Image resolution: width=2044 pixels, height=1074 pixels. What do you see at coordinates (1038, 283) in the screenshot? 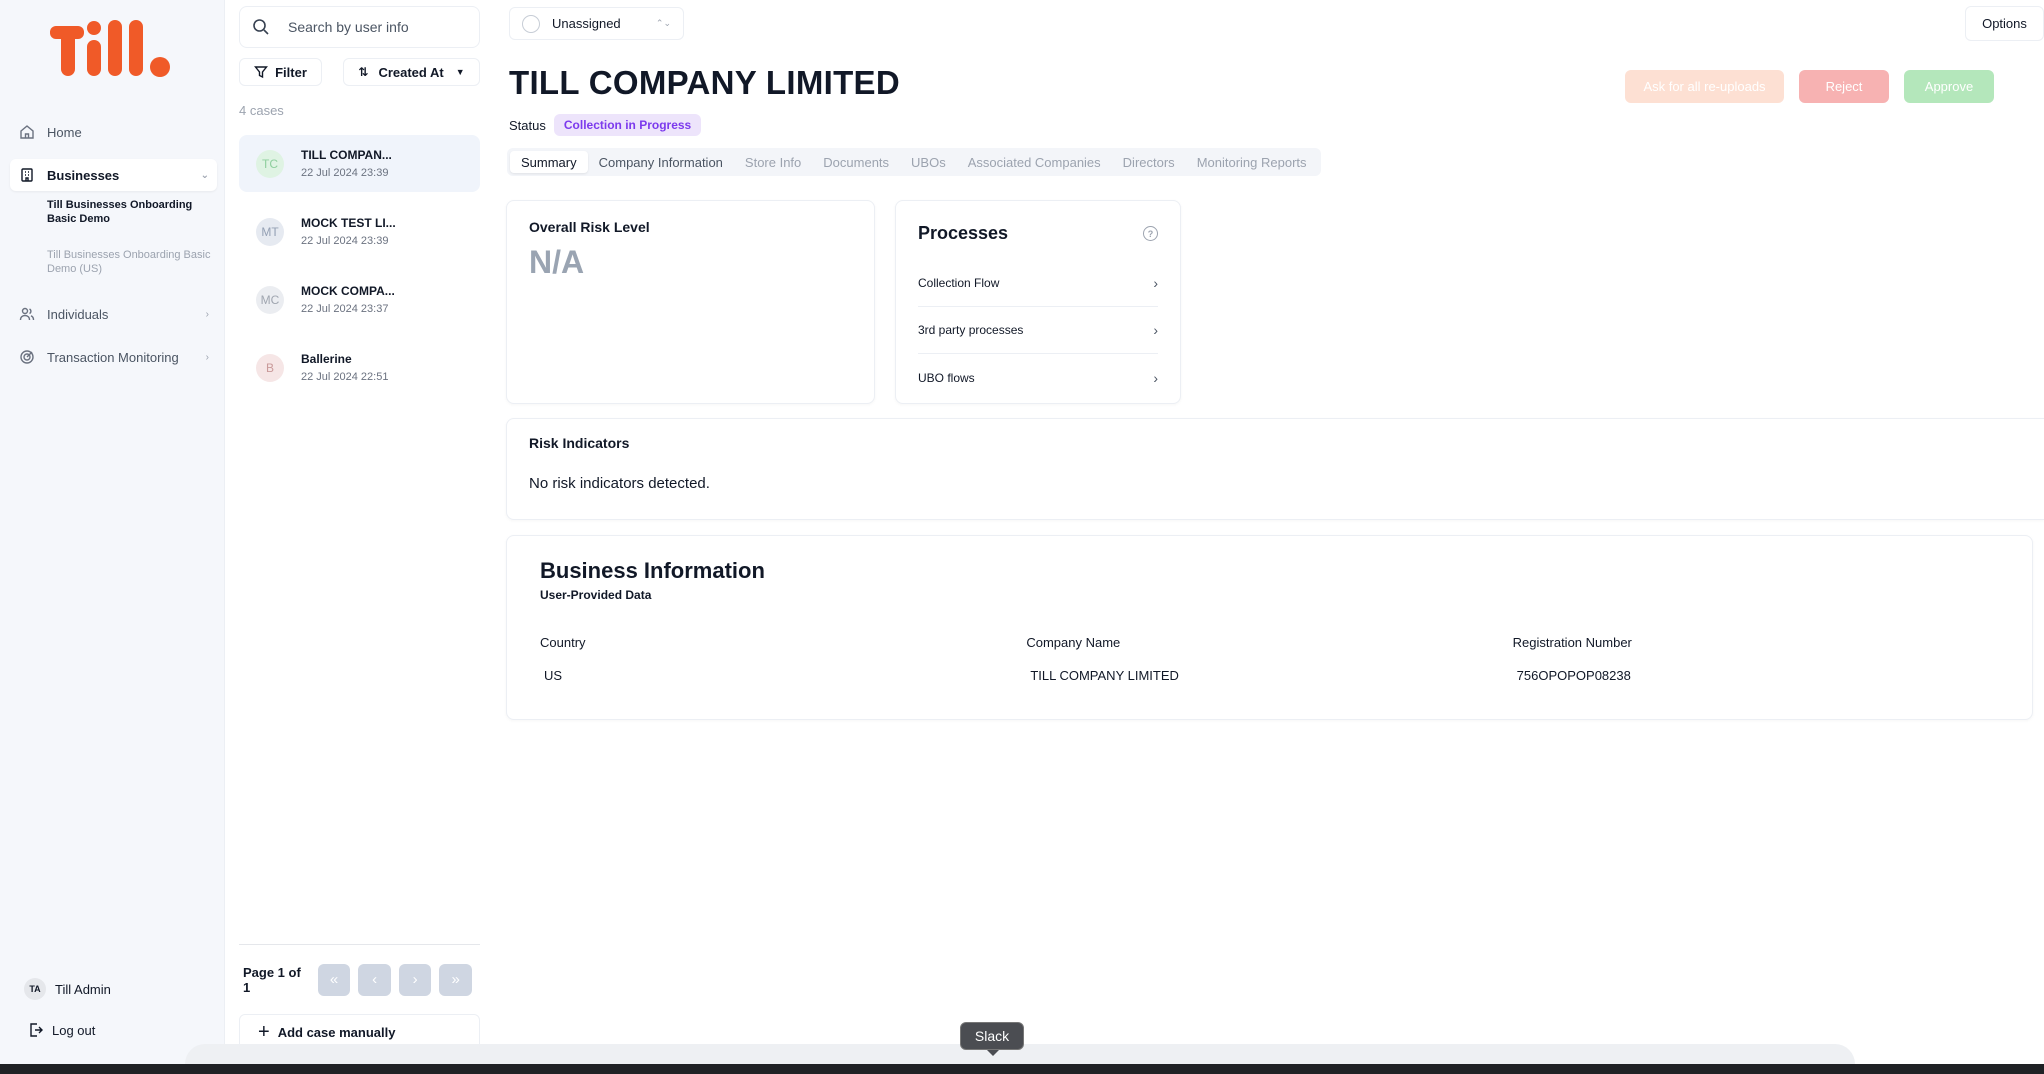
I see `process-item-collection-flow: Collection Flow ›` at bounding box center [1038, 283].